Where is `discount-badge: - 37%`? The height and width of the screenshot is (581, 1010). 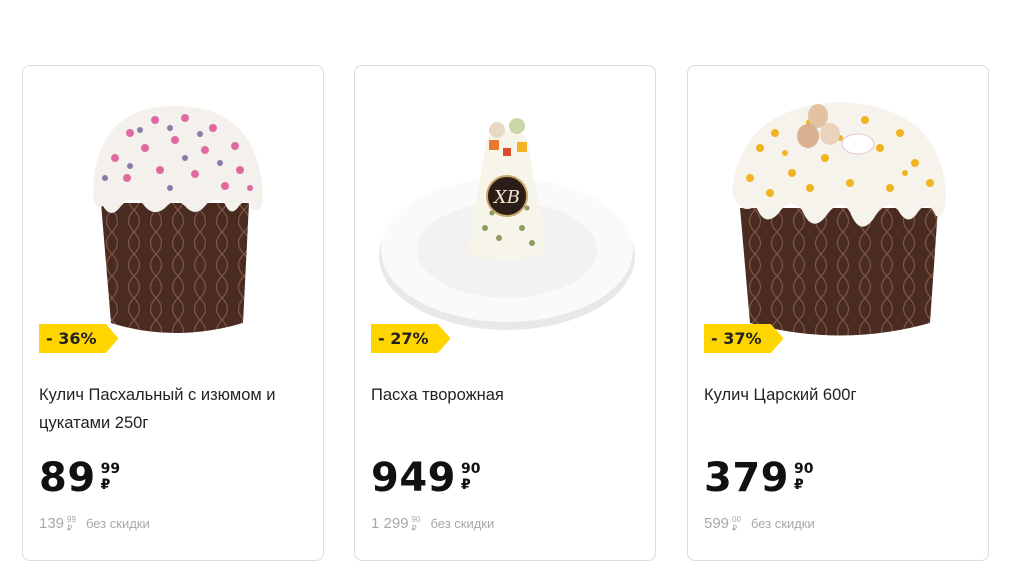 discount-badge: - 37% is located at coordinates (744, 338).